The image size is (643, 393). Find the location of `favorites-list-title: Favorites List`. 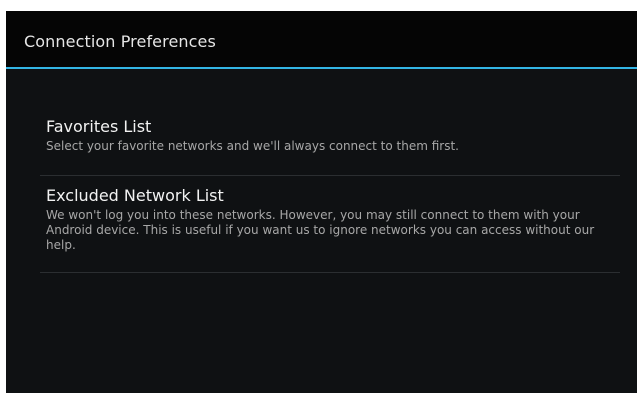

favorites-list-title: Favorites List is located at coordinates (99, 126).